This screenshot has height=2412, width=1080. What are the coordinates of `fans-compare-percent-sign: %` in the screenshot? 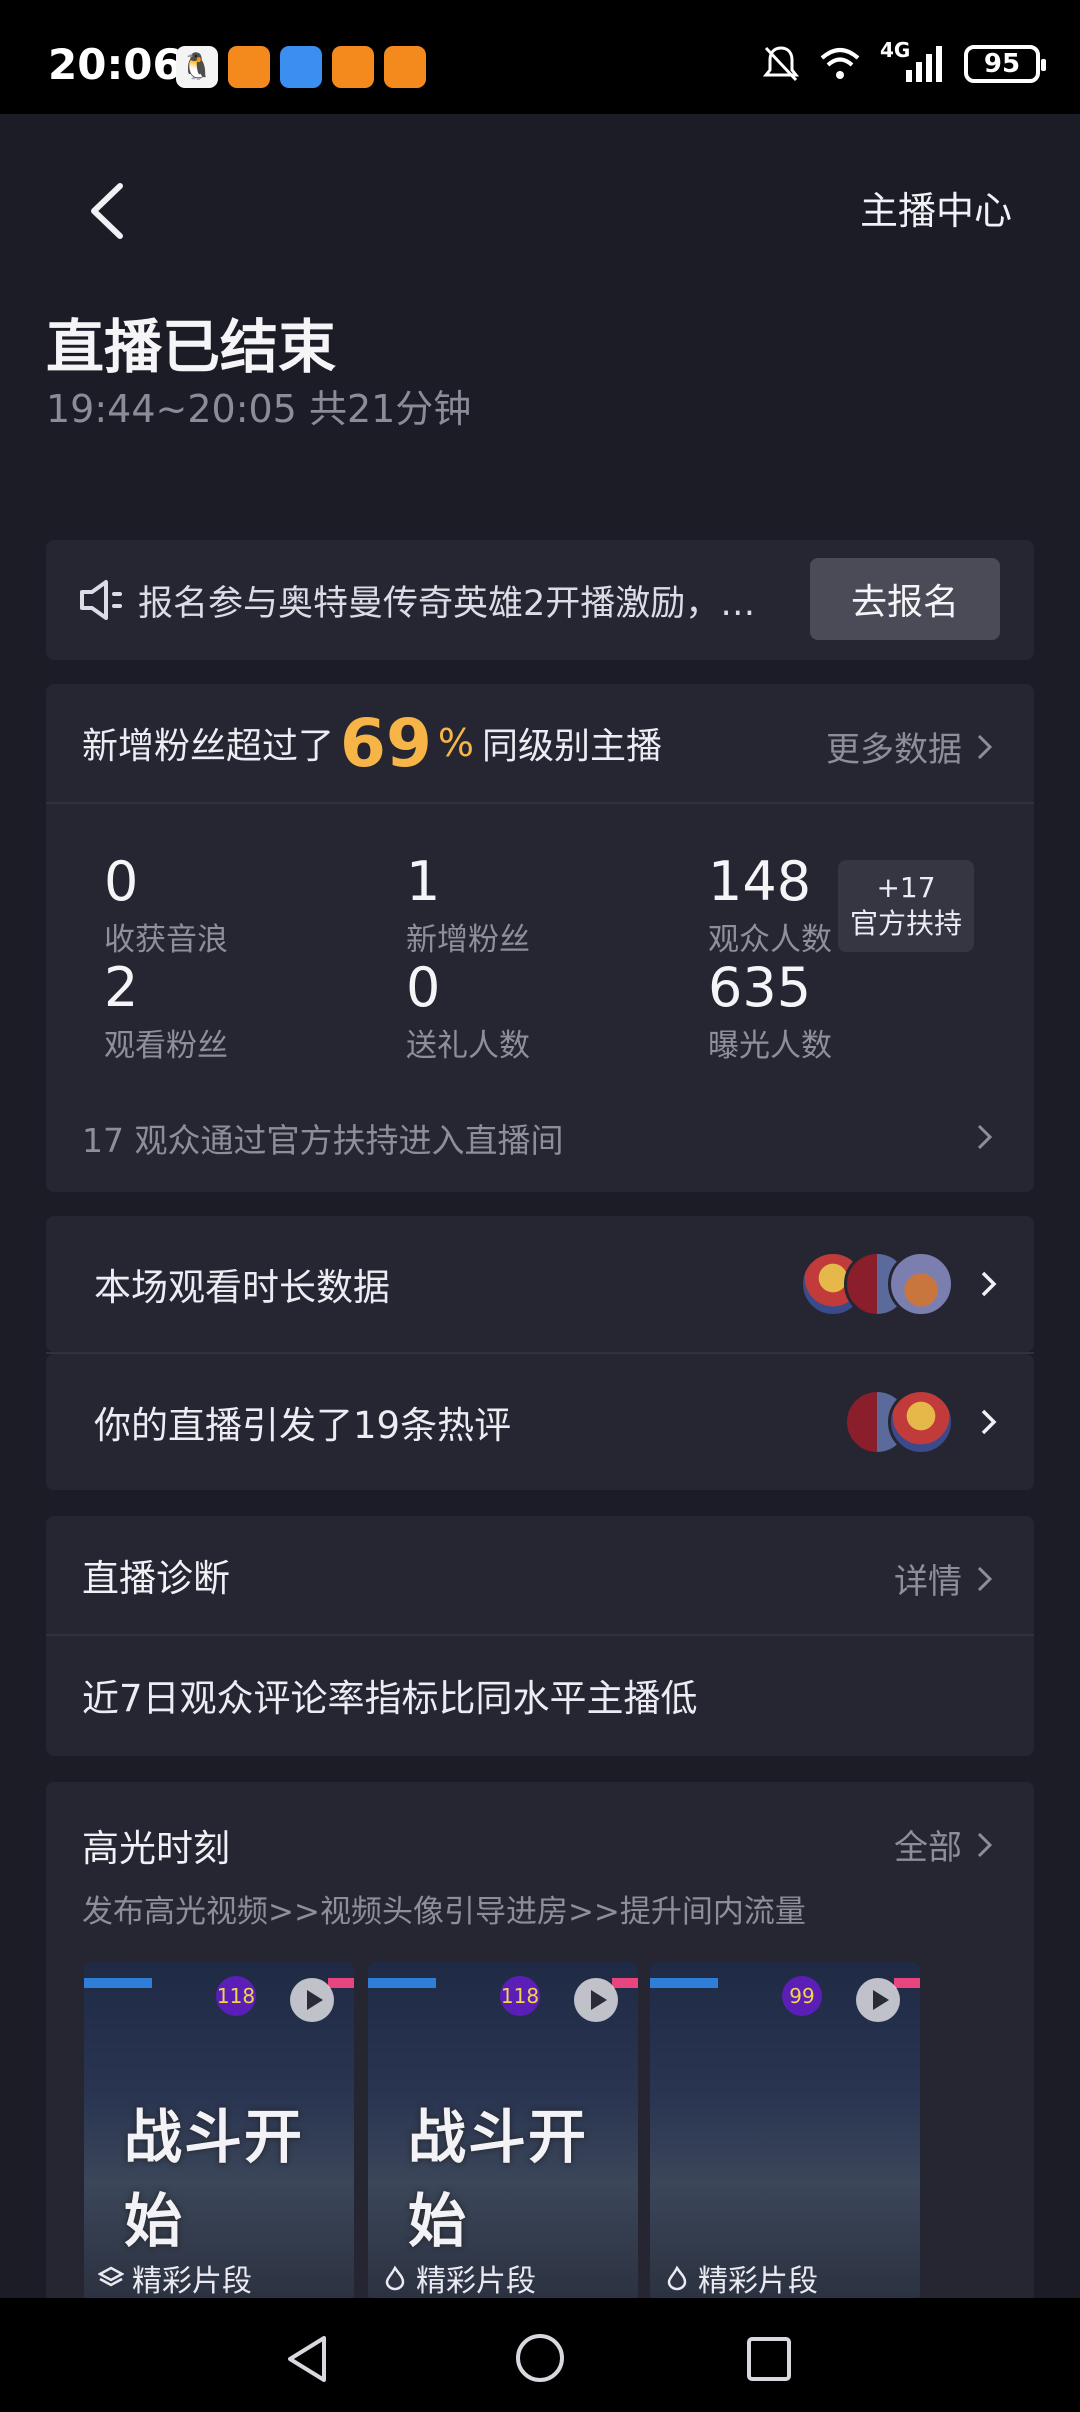 It's located at (455, 743).